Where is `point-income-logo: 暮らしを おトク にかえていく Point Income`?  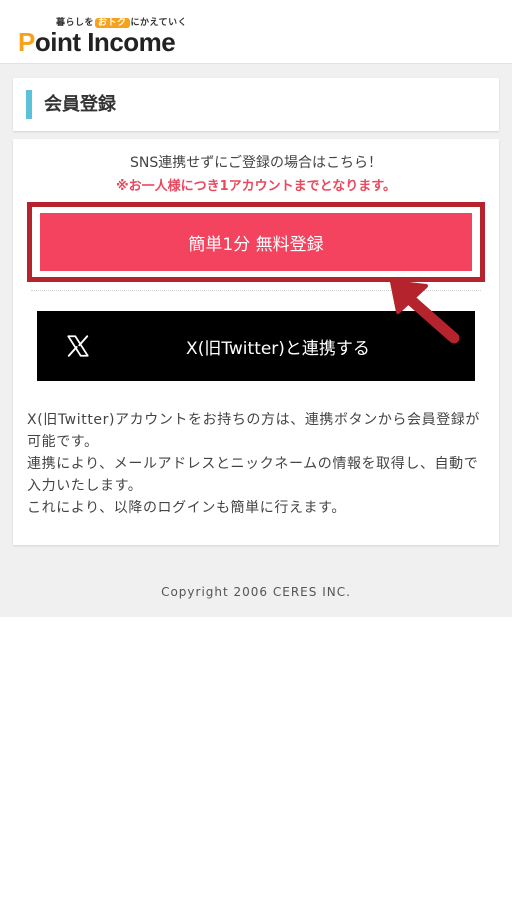
point-income-logo: 暮らしを おトク にかえていく Point Income is located at coordinates (103, 33).